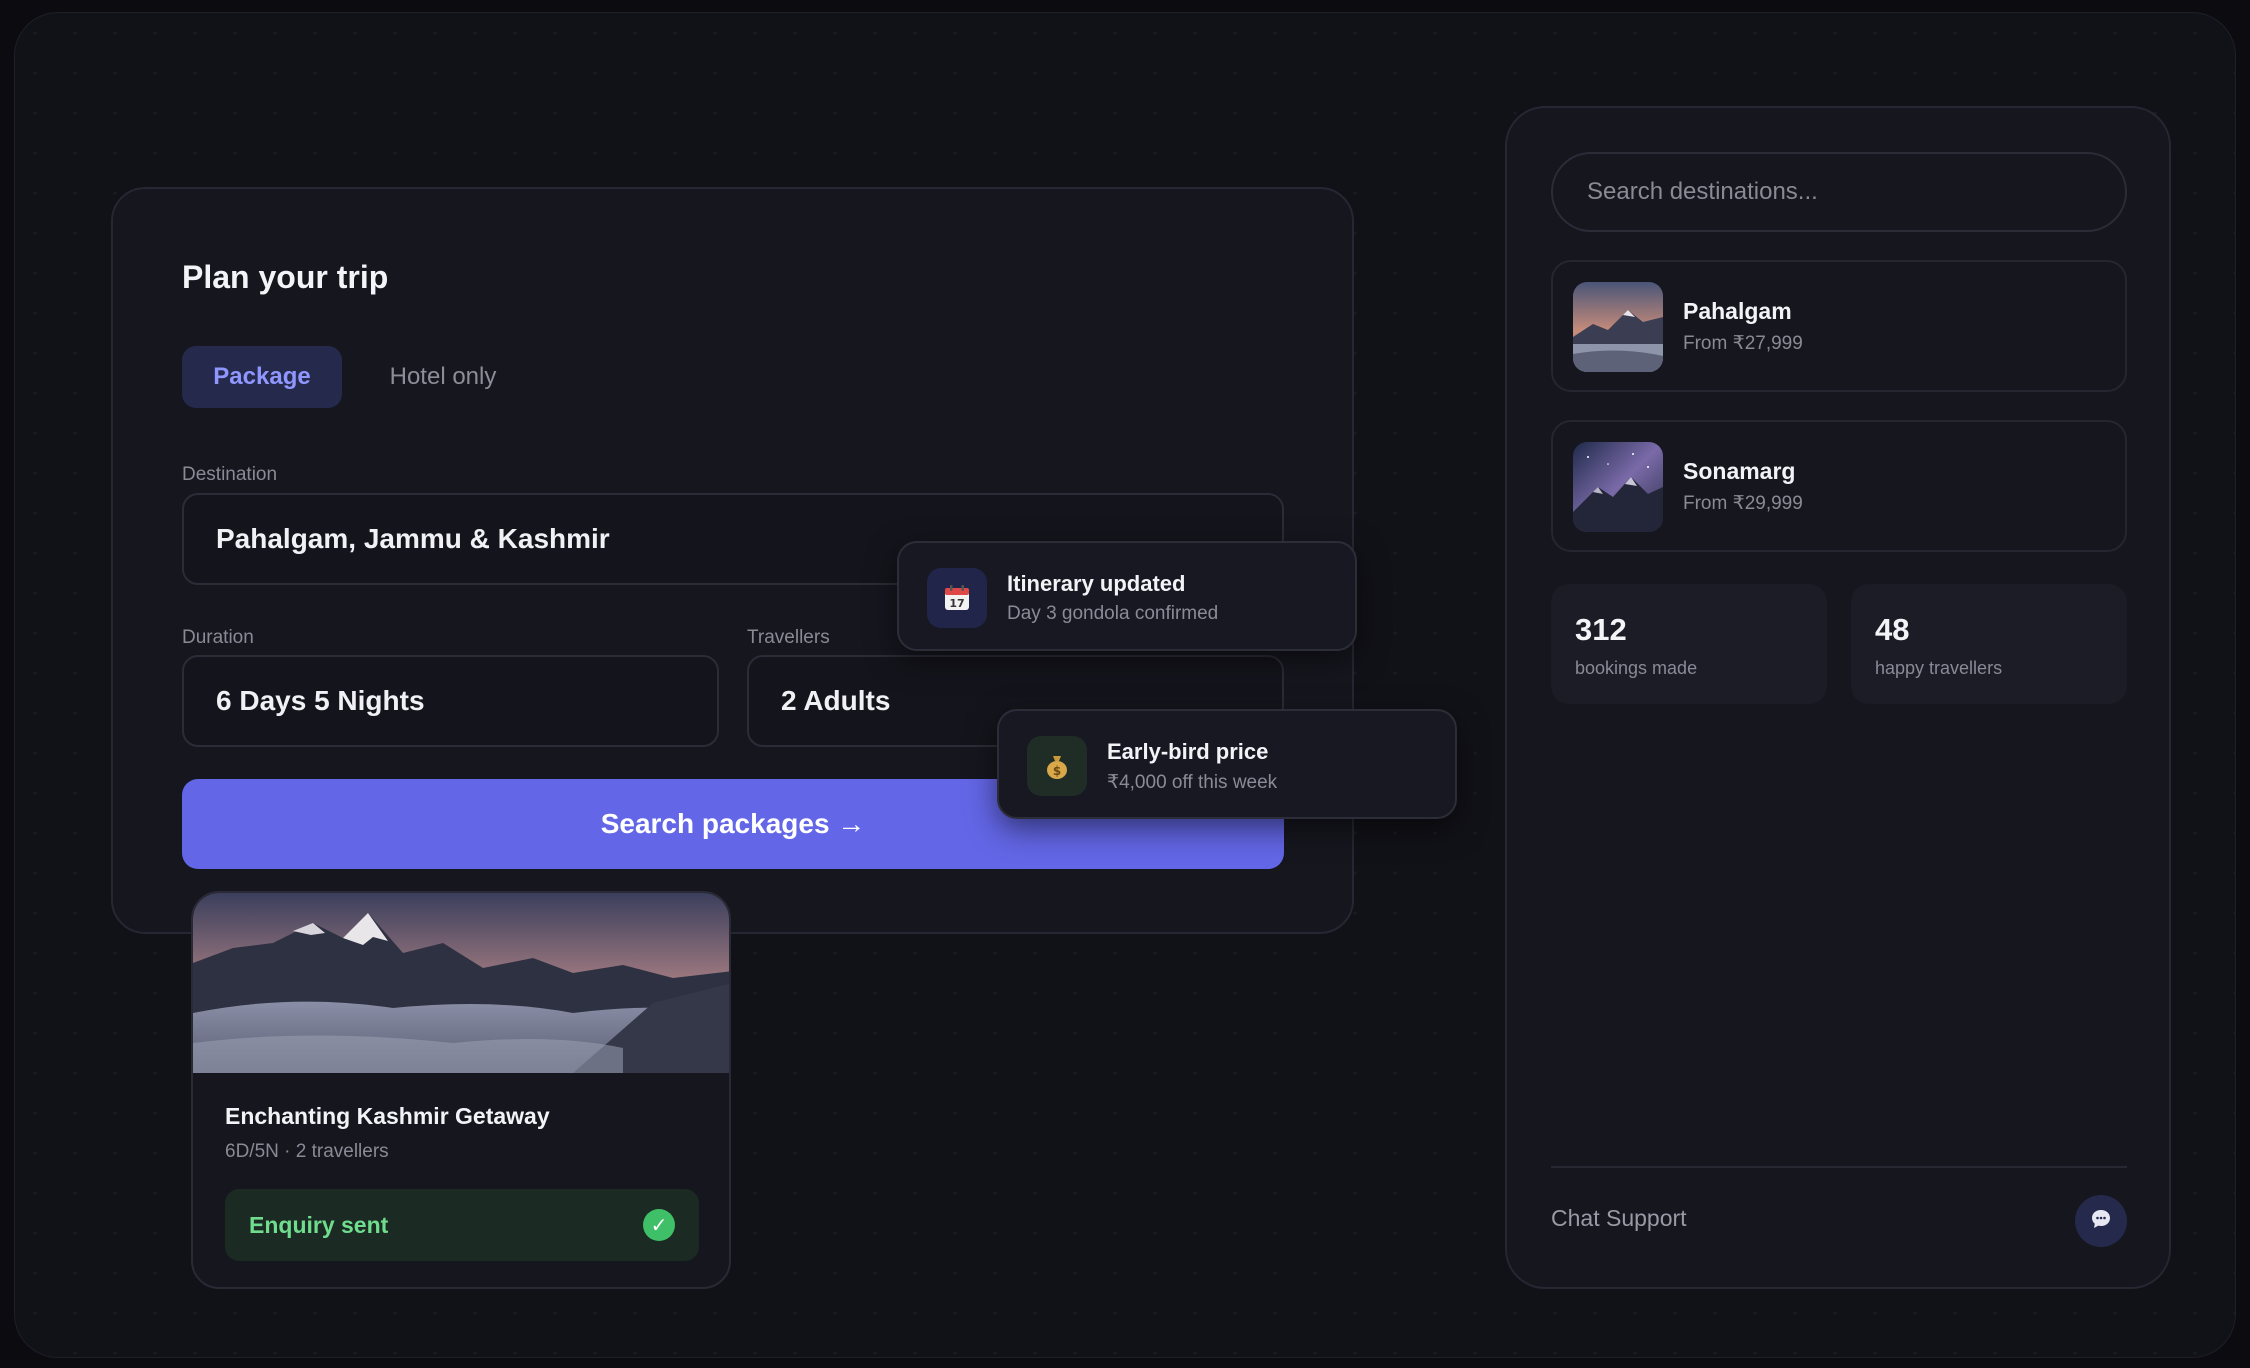  What do you see at coordinates (450, 701) in the screenshot?
I see `duration-field: 6 Days 5 Nights` at bounding box center [450, 701].